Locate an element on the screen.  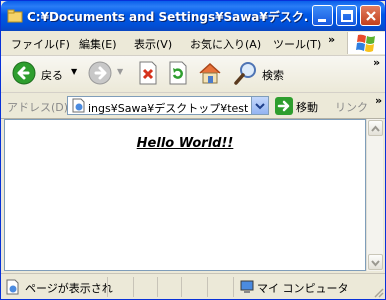
page-icon is located at coordinates (78, 105).